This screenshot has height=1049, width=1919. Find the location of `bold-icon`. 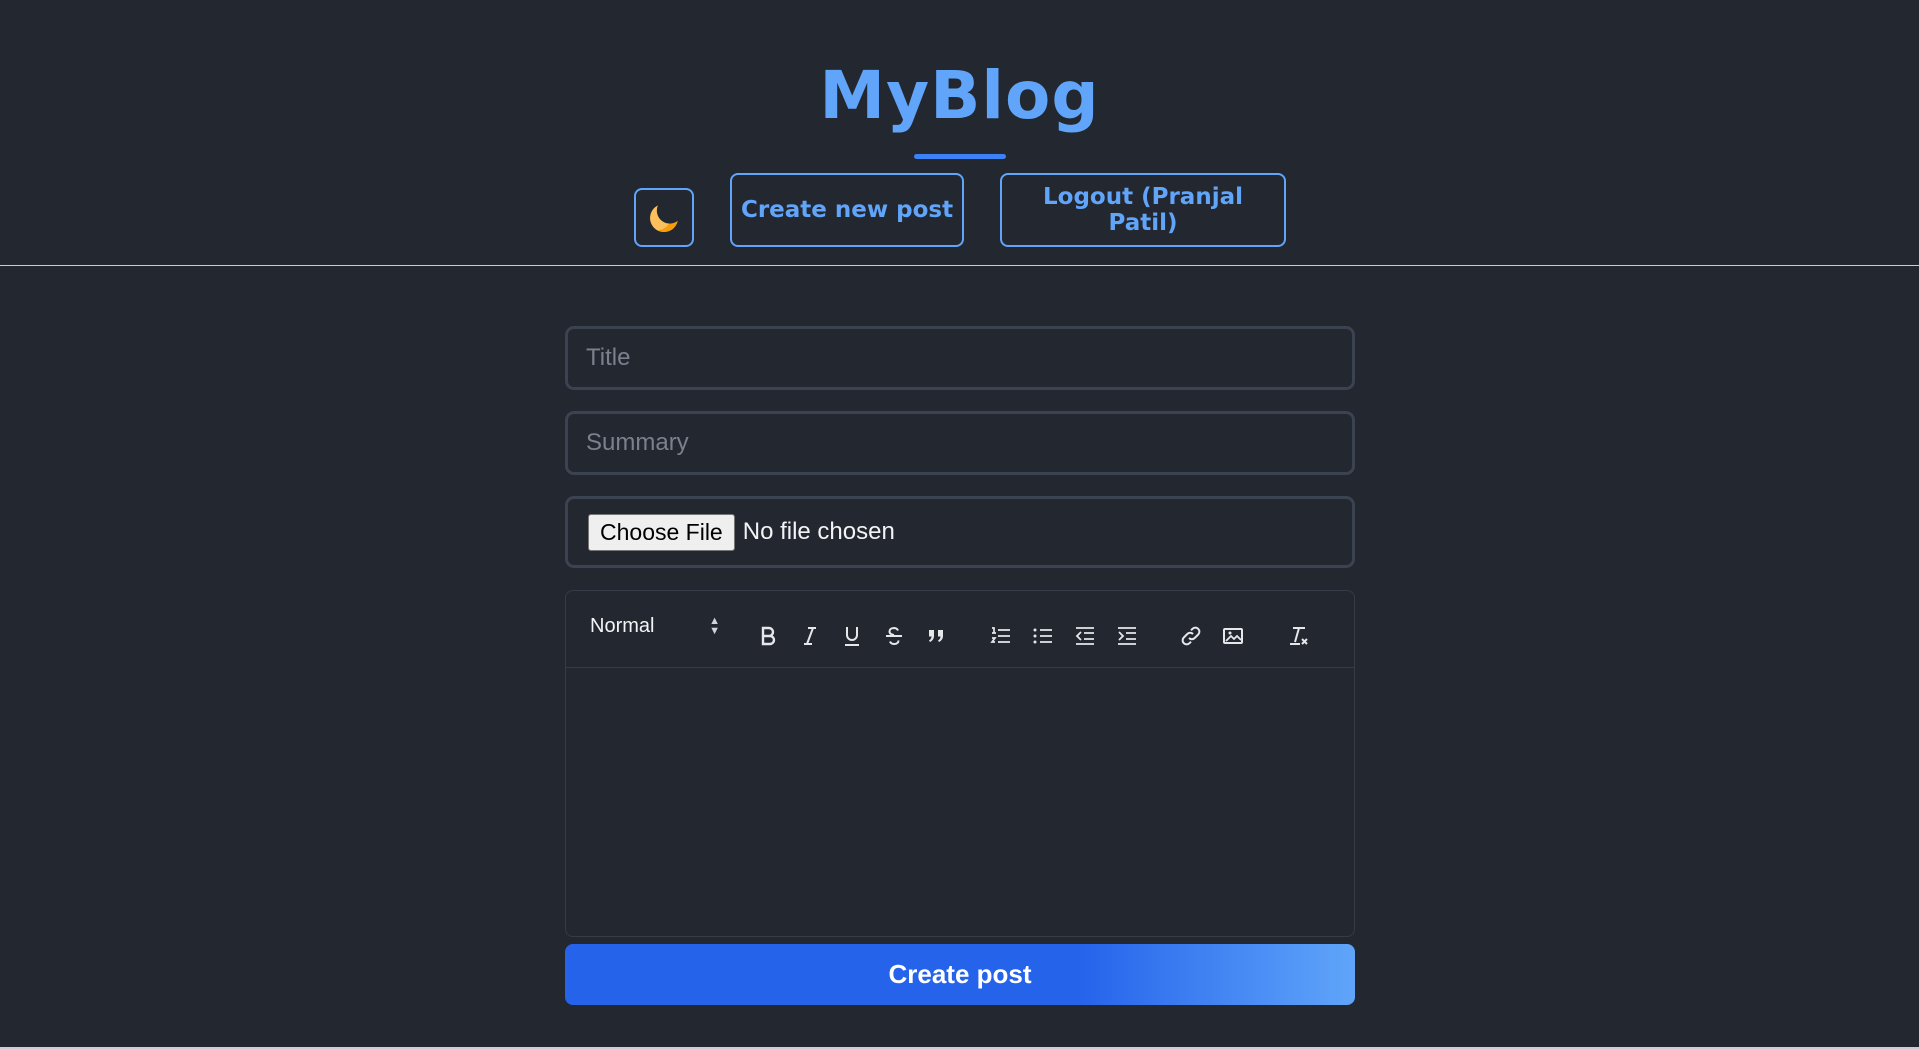

bold-icon is located at coordinates (768, 636).